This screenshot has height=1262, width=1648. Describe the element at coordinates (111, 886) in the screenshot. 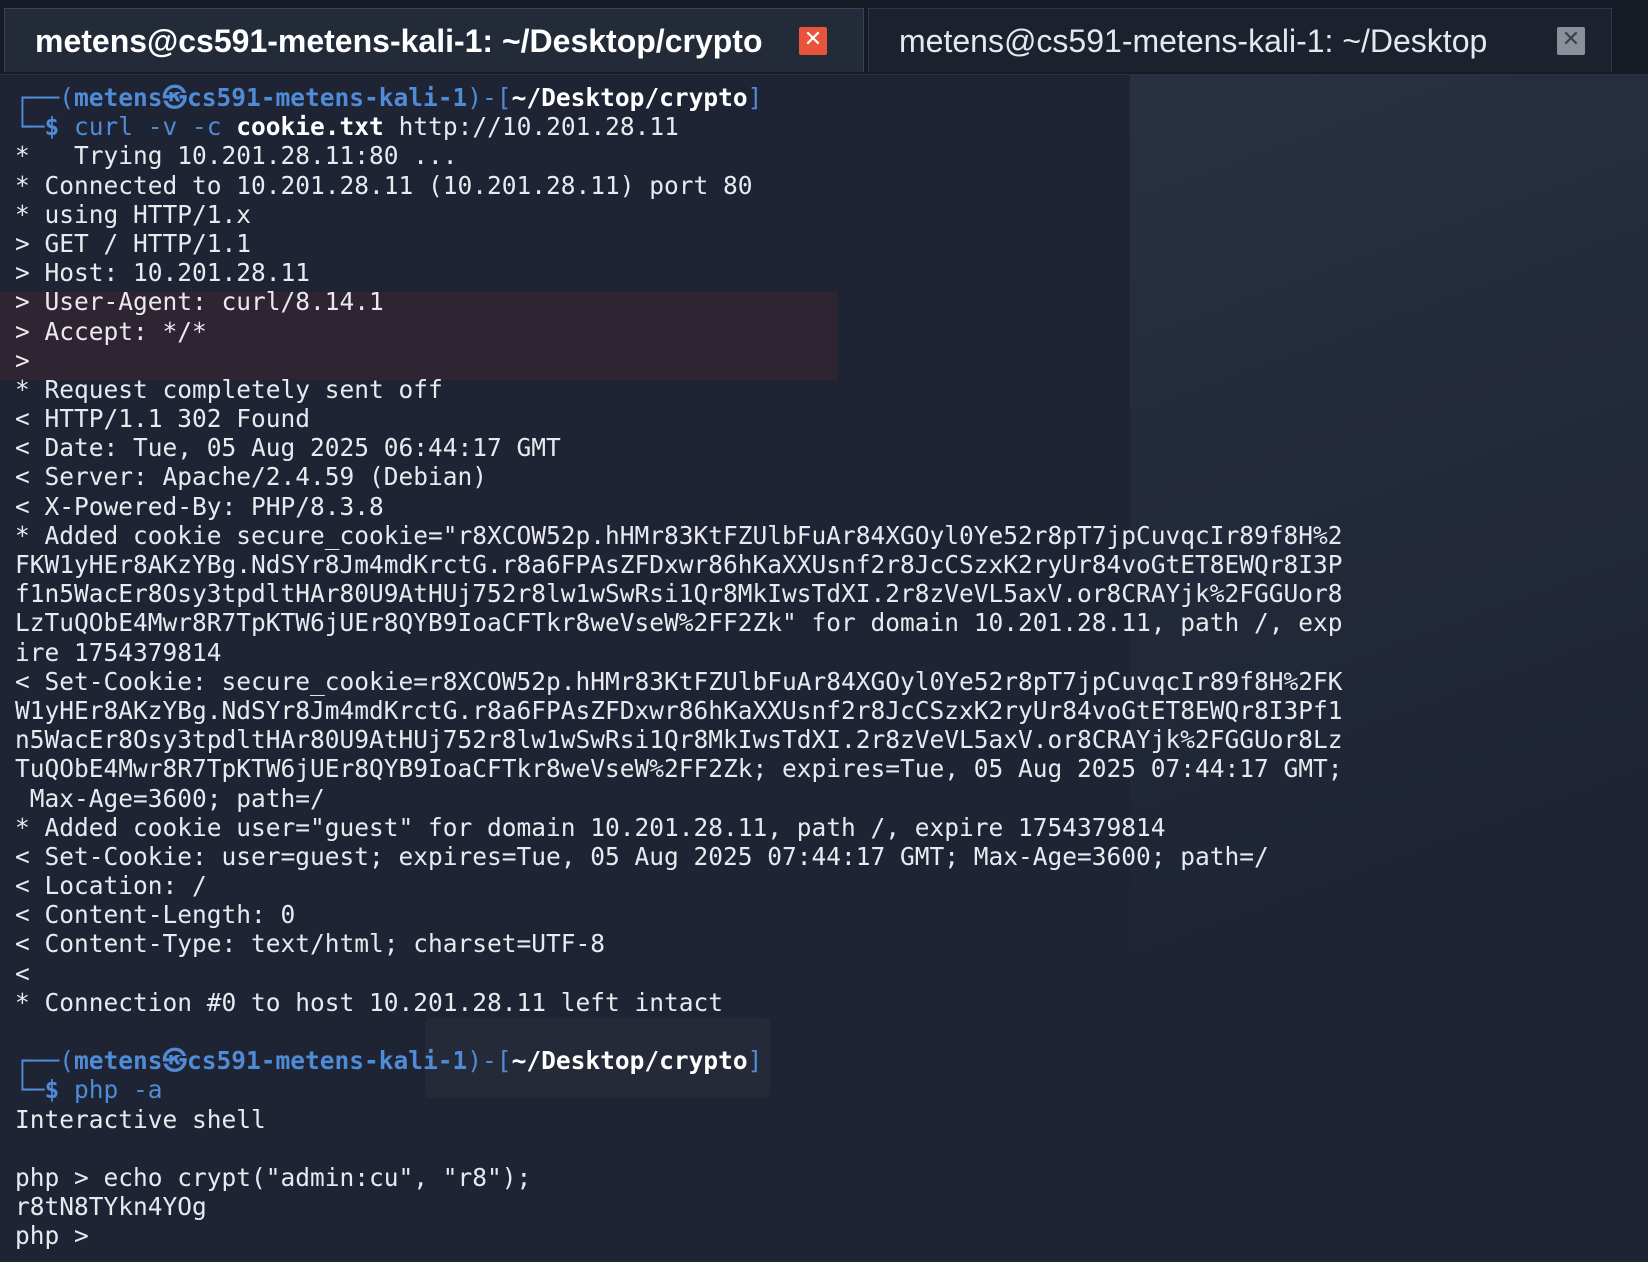

I see `output-line: < Location: /` at that location.